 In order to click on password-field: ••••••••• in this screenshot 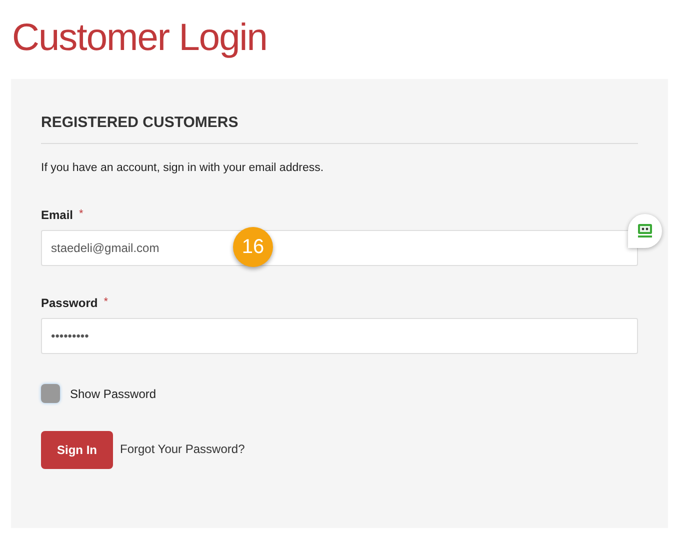, I will do `click(339, 336)`.